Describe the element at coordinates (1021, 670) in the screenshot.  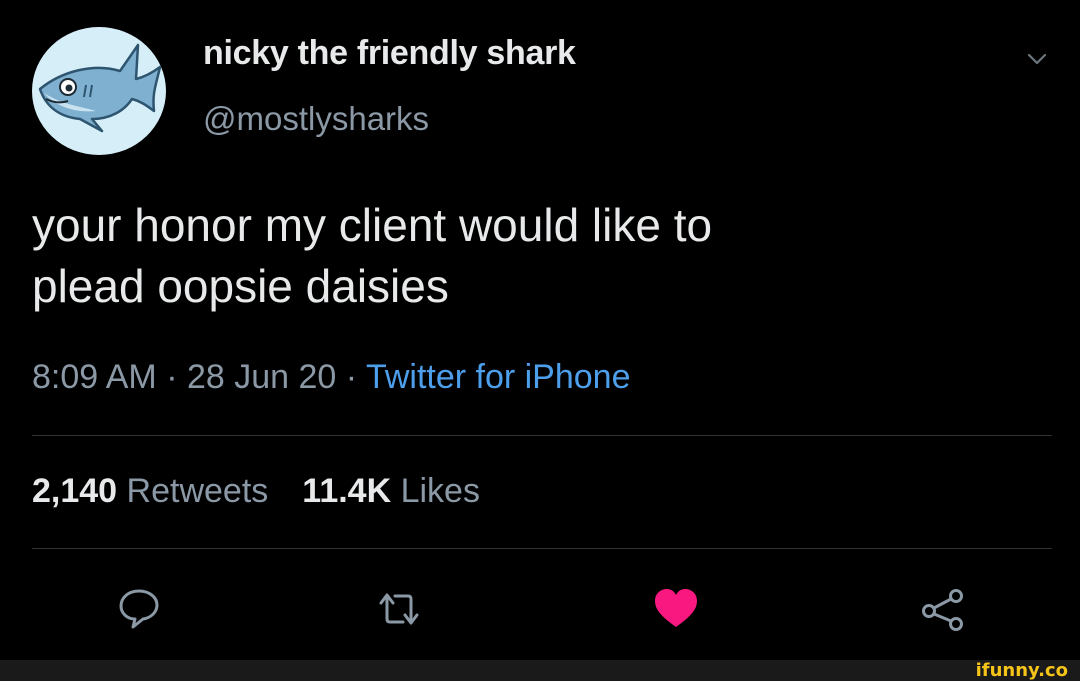
I see `watermark-logo: ifunny.co` at that location.